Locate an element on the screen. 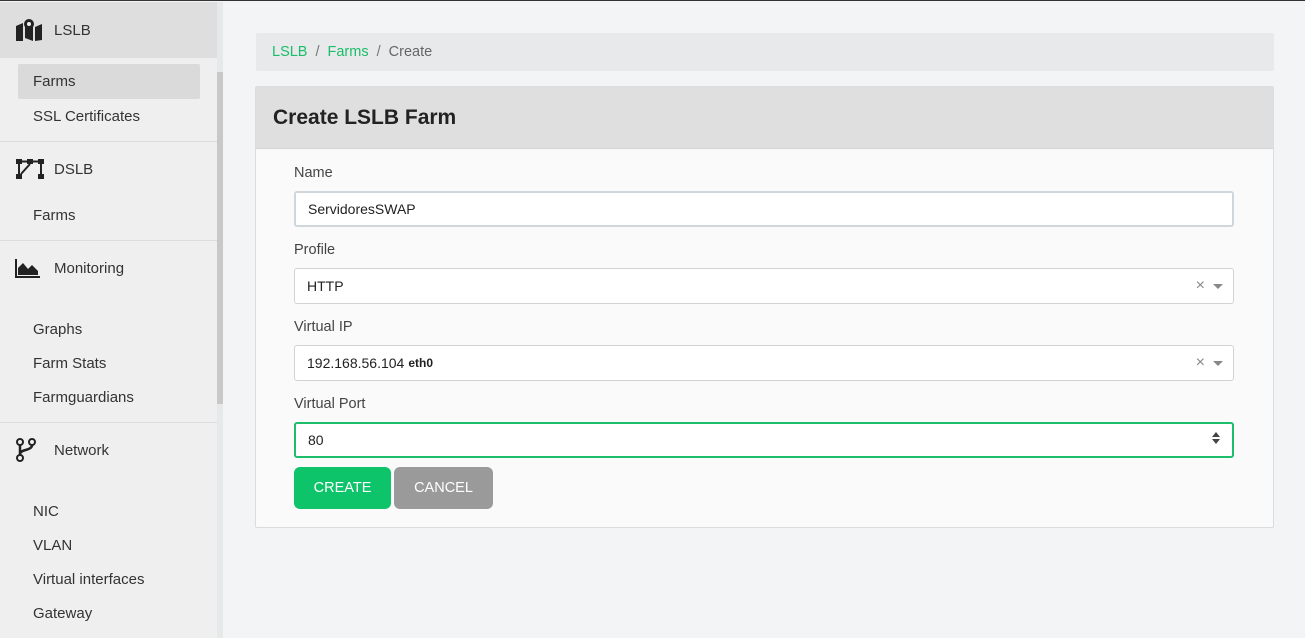 The height and width of the screenshot is (638, 1305). sidebar-item-label: NIC is located at coordinates (46, 511).